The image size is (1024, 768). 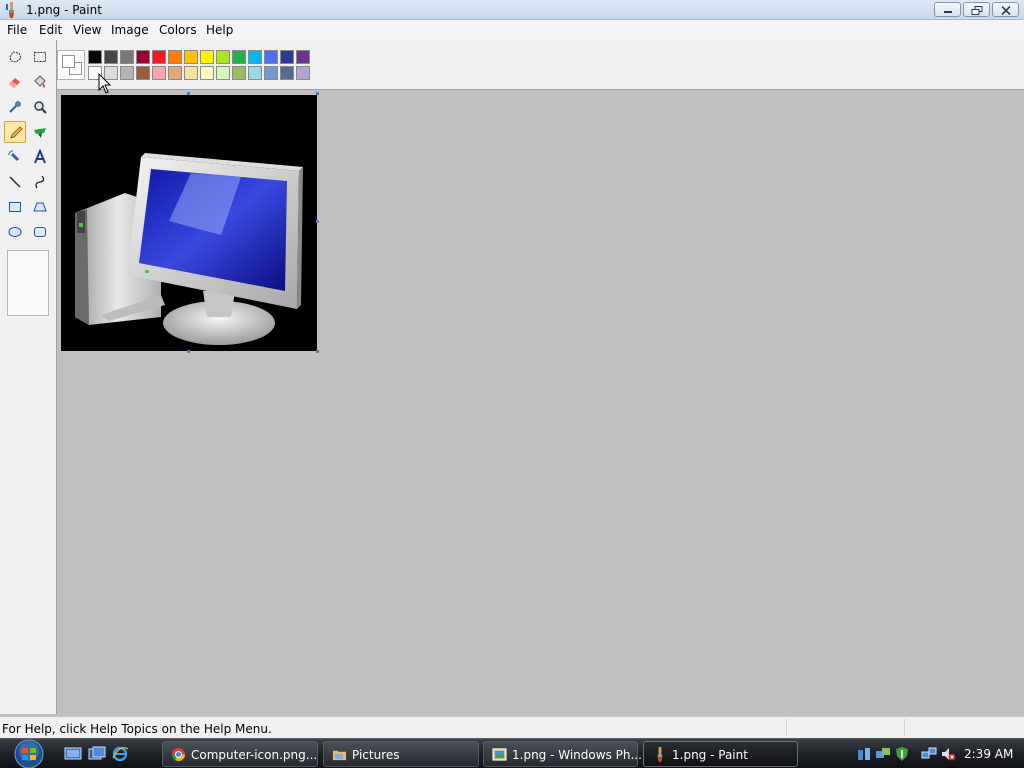 I want to click on eyedropper-icon, so click(x=15, y=107).